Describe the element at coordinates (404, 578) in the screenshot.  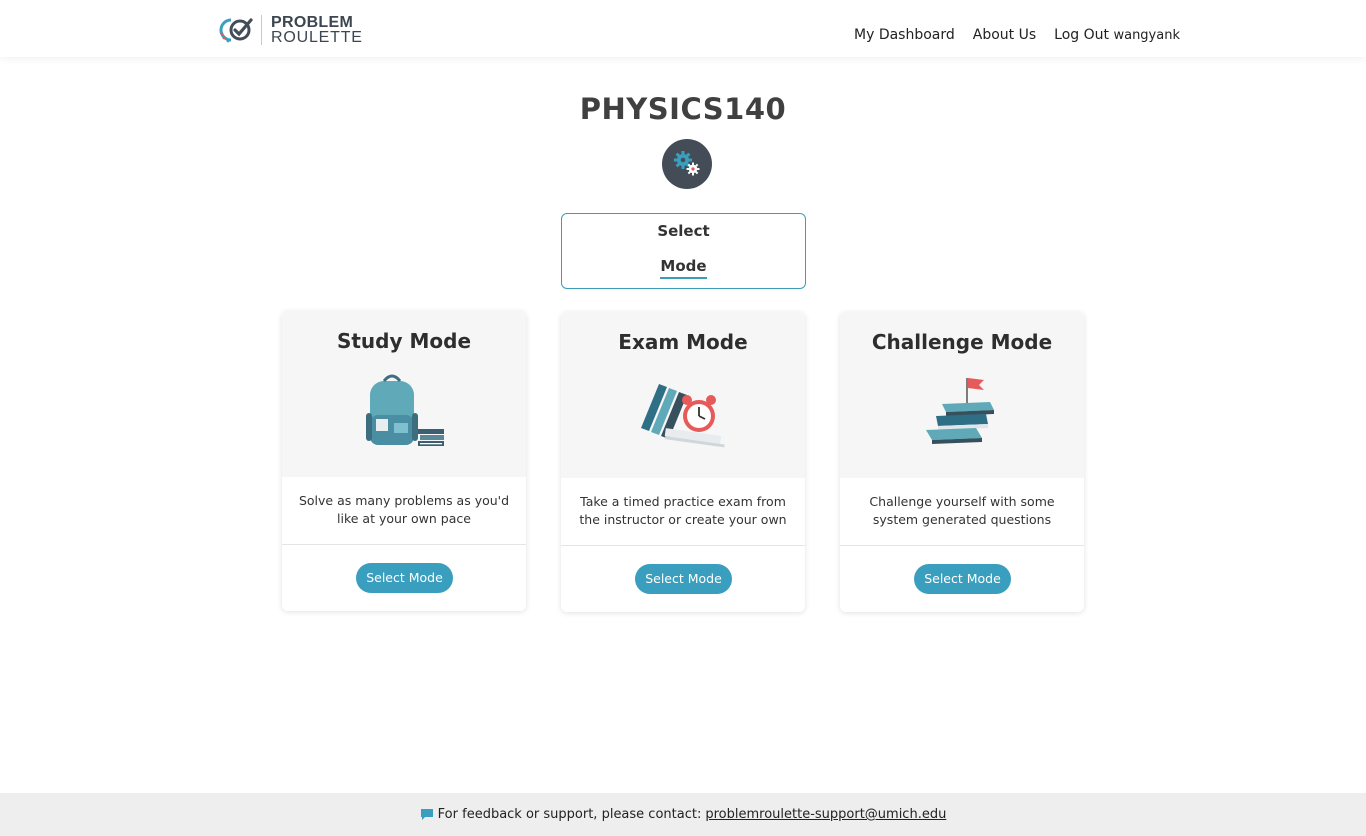
I see `study-mode-select-button: Select Mode` at that location.